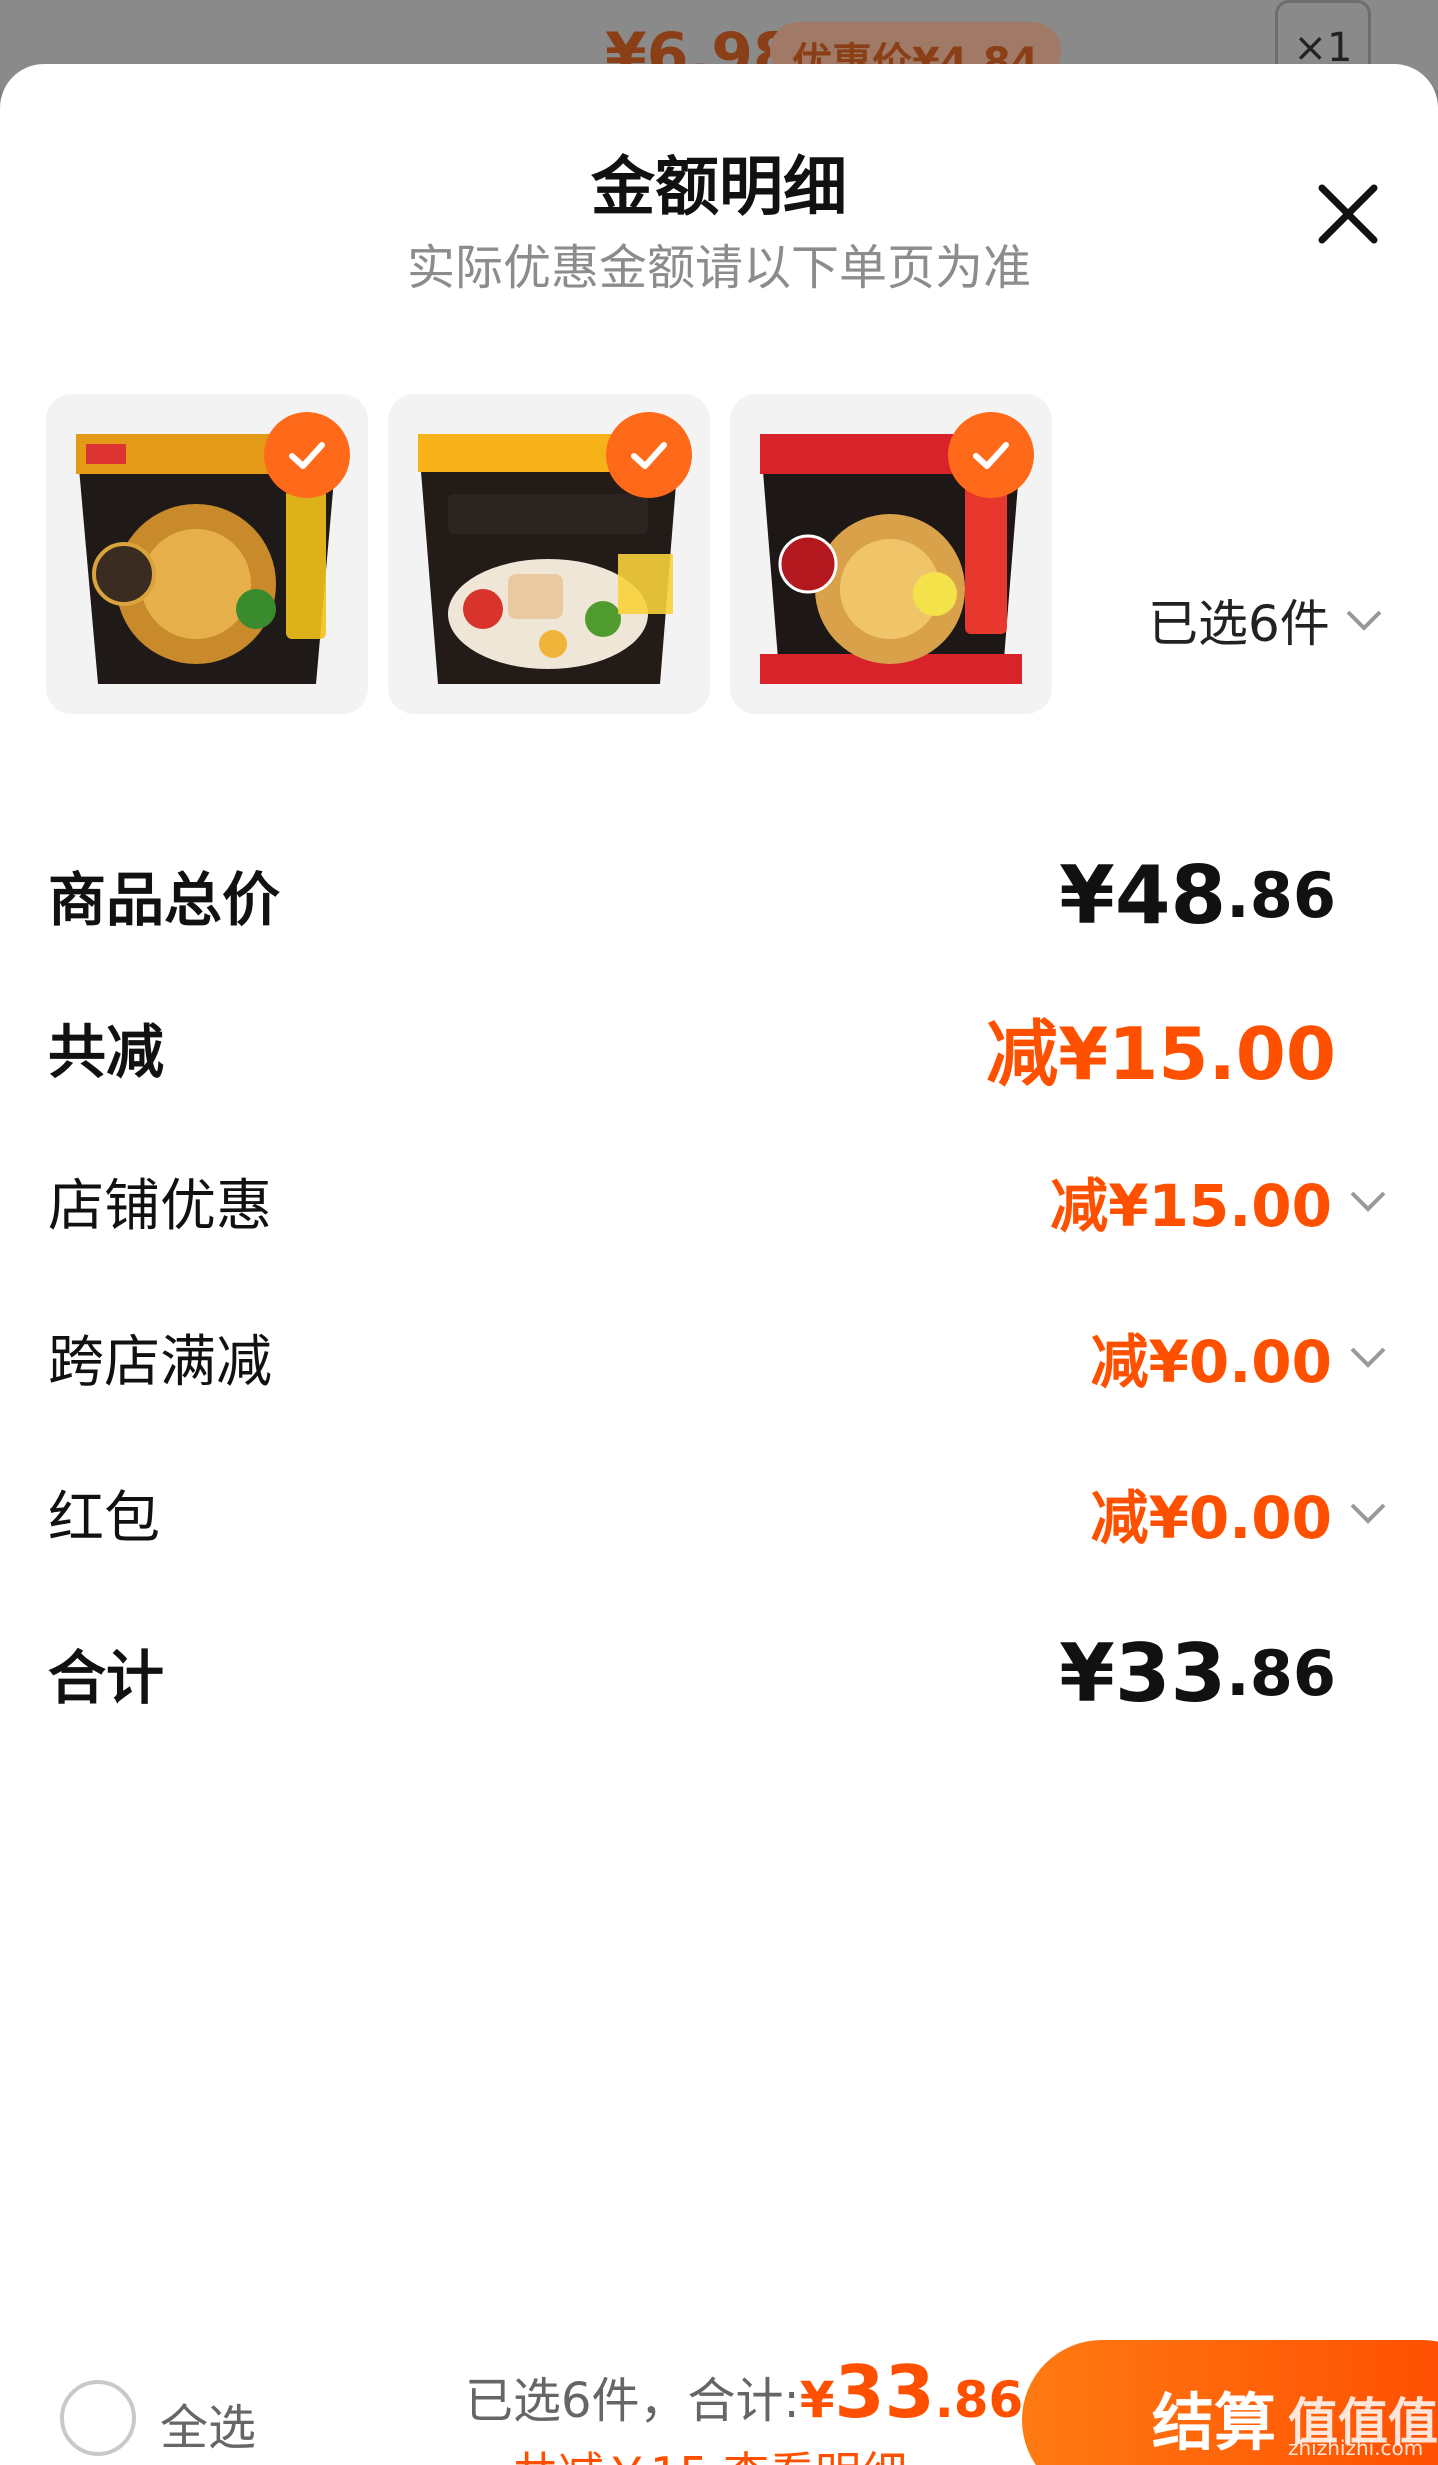 This screenshot has width=1438, height=2465. I want to click on summary-total: ¥33.86, so click(912, 2392).